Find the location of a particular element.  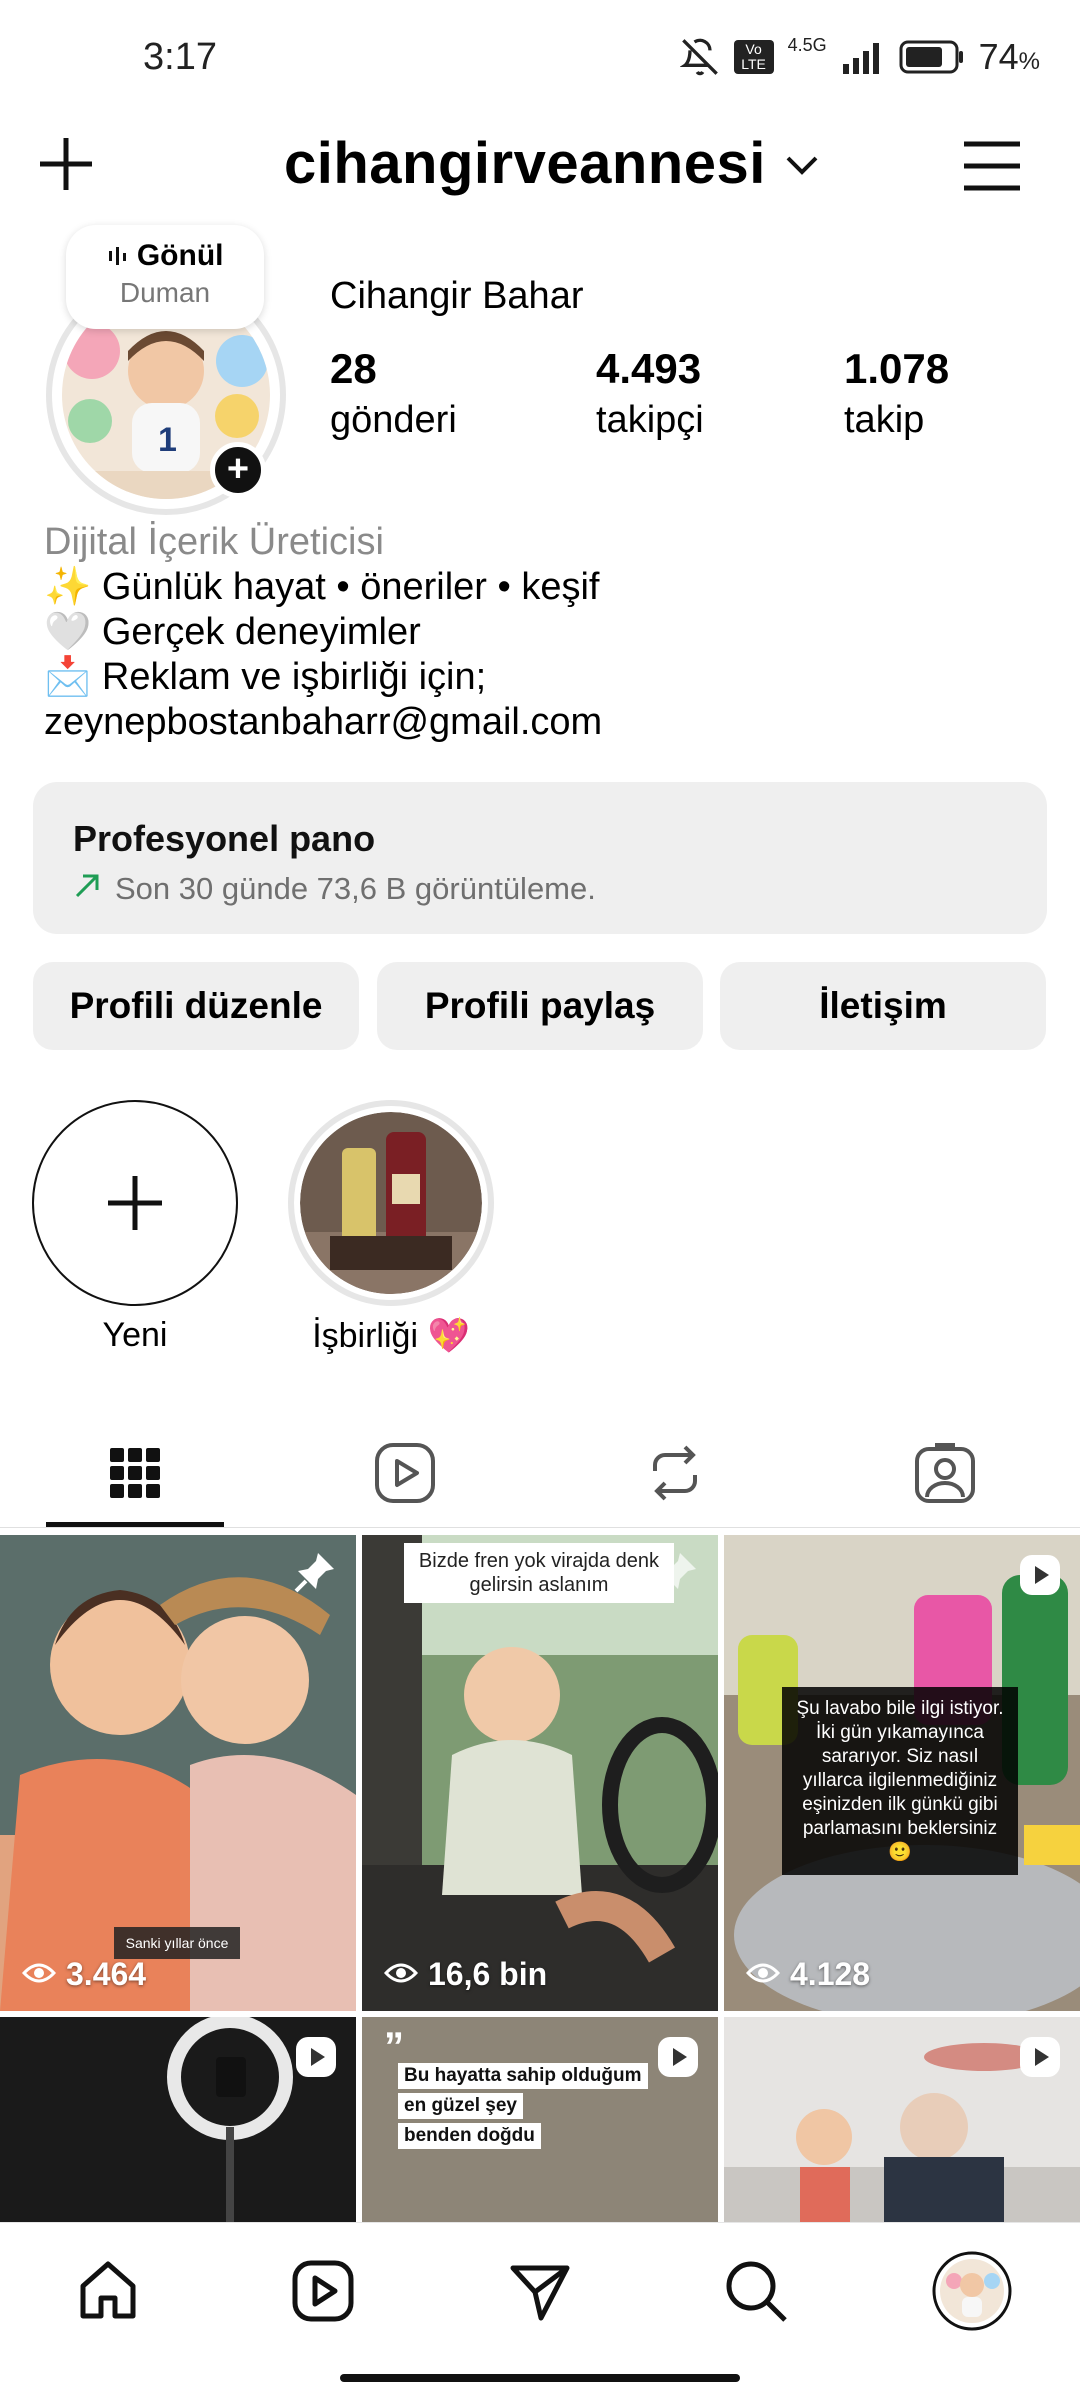

nav-profile is located at coordinates (972, 2293).